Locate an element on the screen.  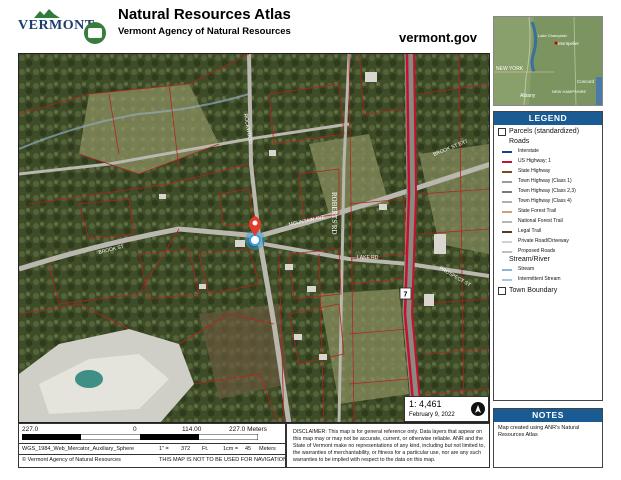
map-scale-ratio: 1: 4,461 is located at coordinates (425, 404).